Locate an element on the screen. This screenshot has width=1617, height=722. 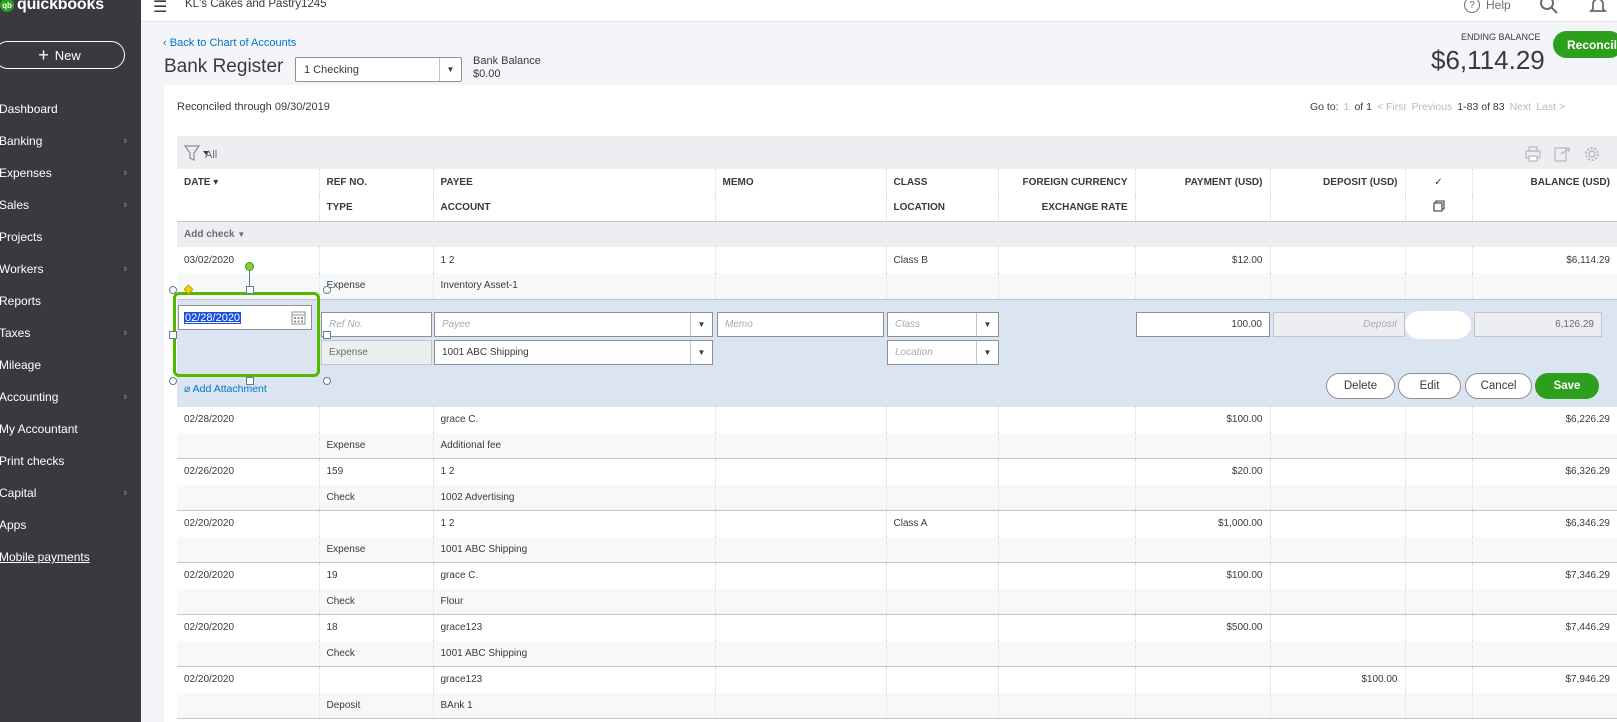
sidebar-item-sales: Sales › is located at coordinates (70, 205).